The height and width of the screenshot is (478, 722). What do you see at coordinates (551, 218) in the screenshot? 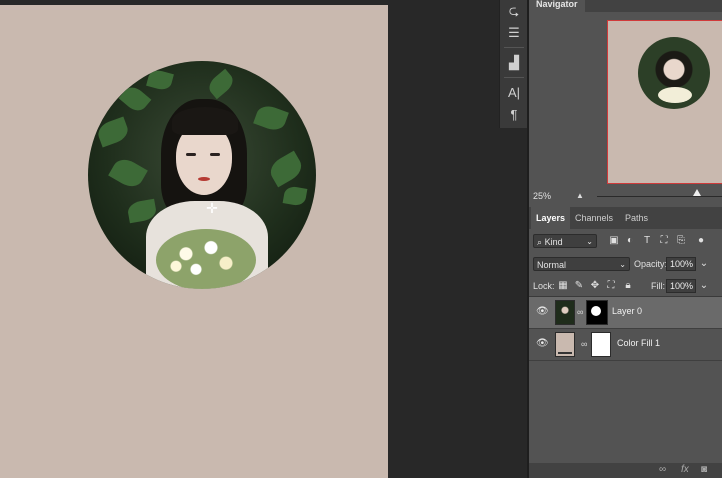
I see `tab-layers: Layers` at bounding box center [551, 218].